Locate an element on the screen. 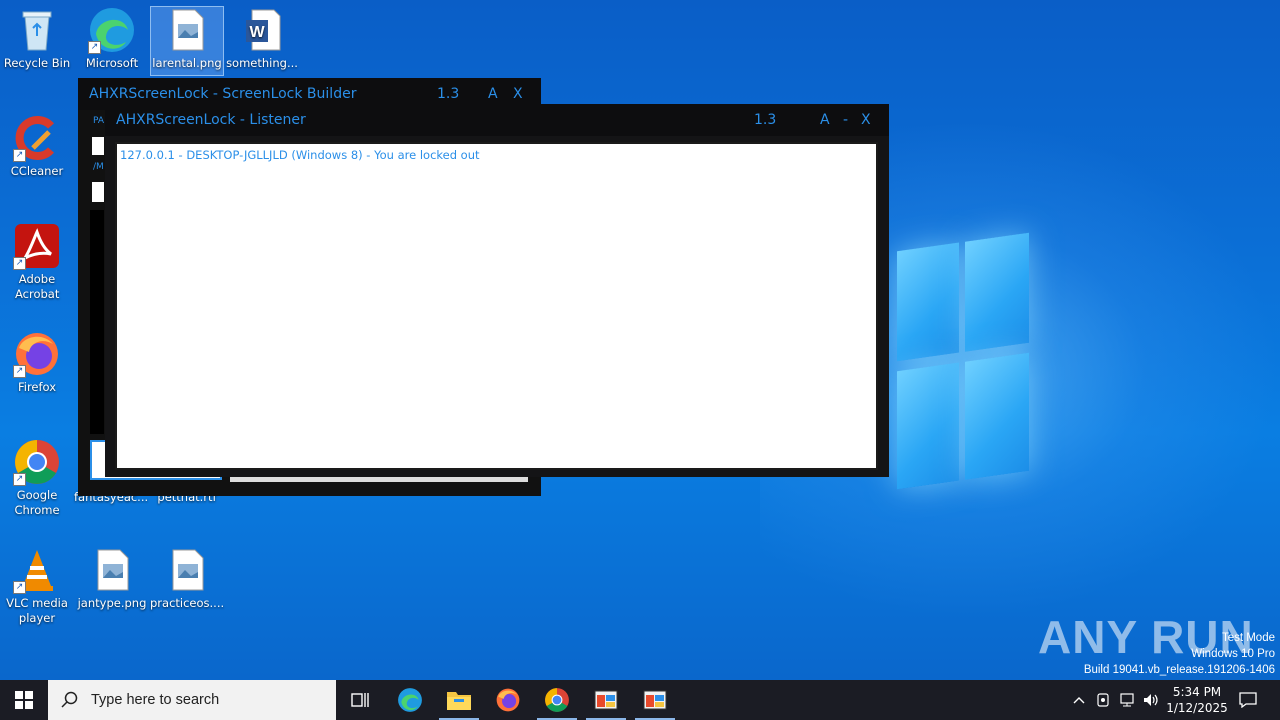 This screenshot has width=1280, height=720. taskbar-clock: 5:34 PM 1/12/2025 is located at coordinates (1197, 700).